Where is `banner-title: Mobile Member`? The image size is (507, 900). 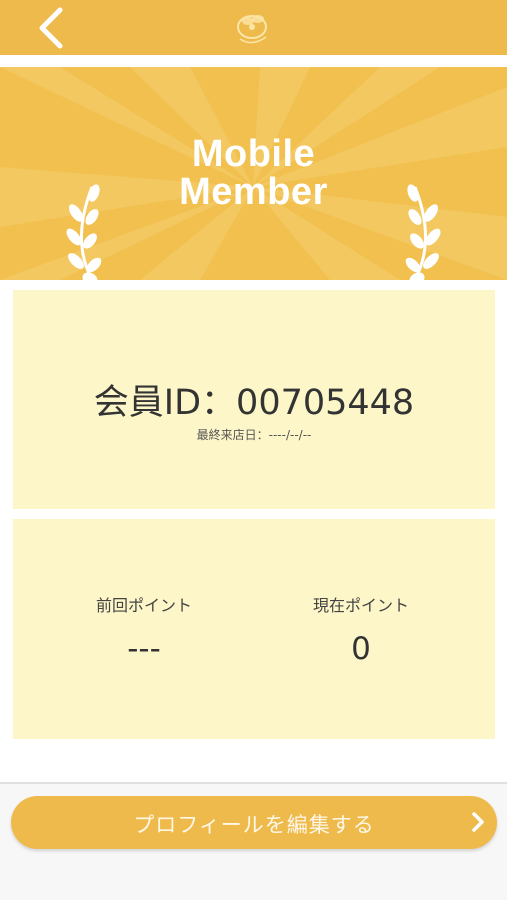 banner-title: Mobile Member is located at coordinates (253, 173).